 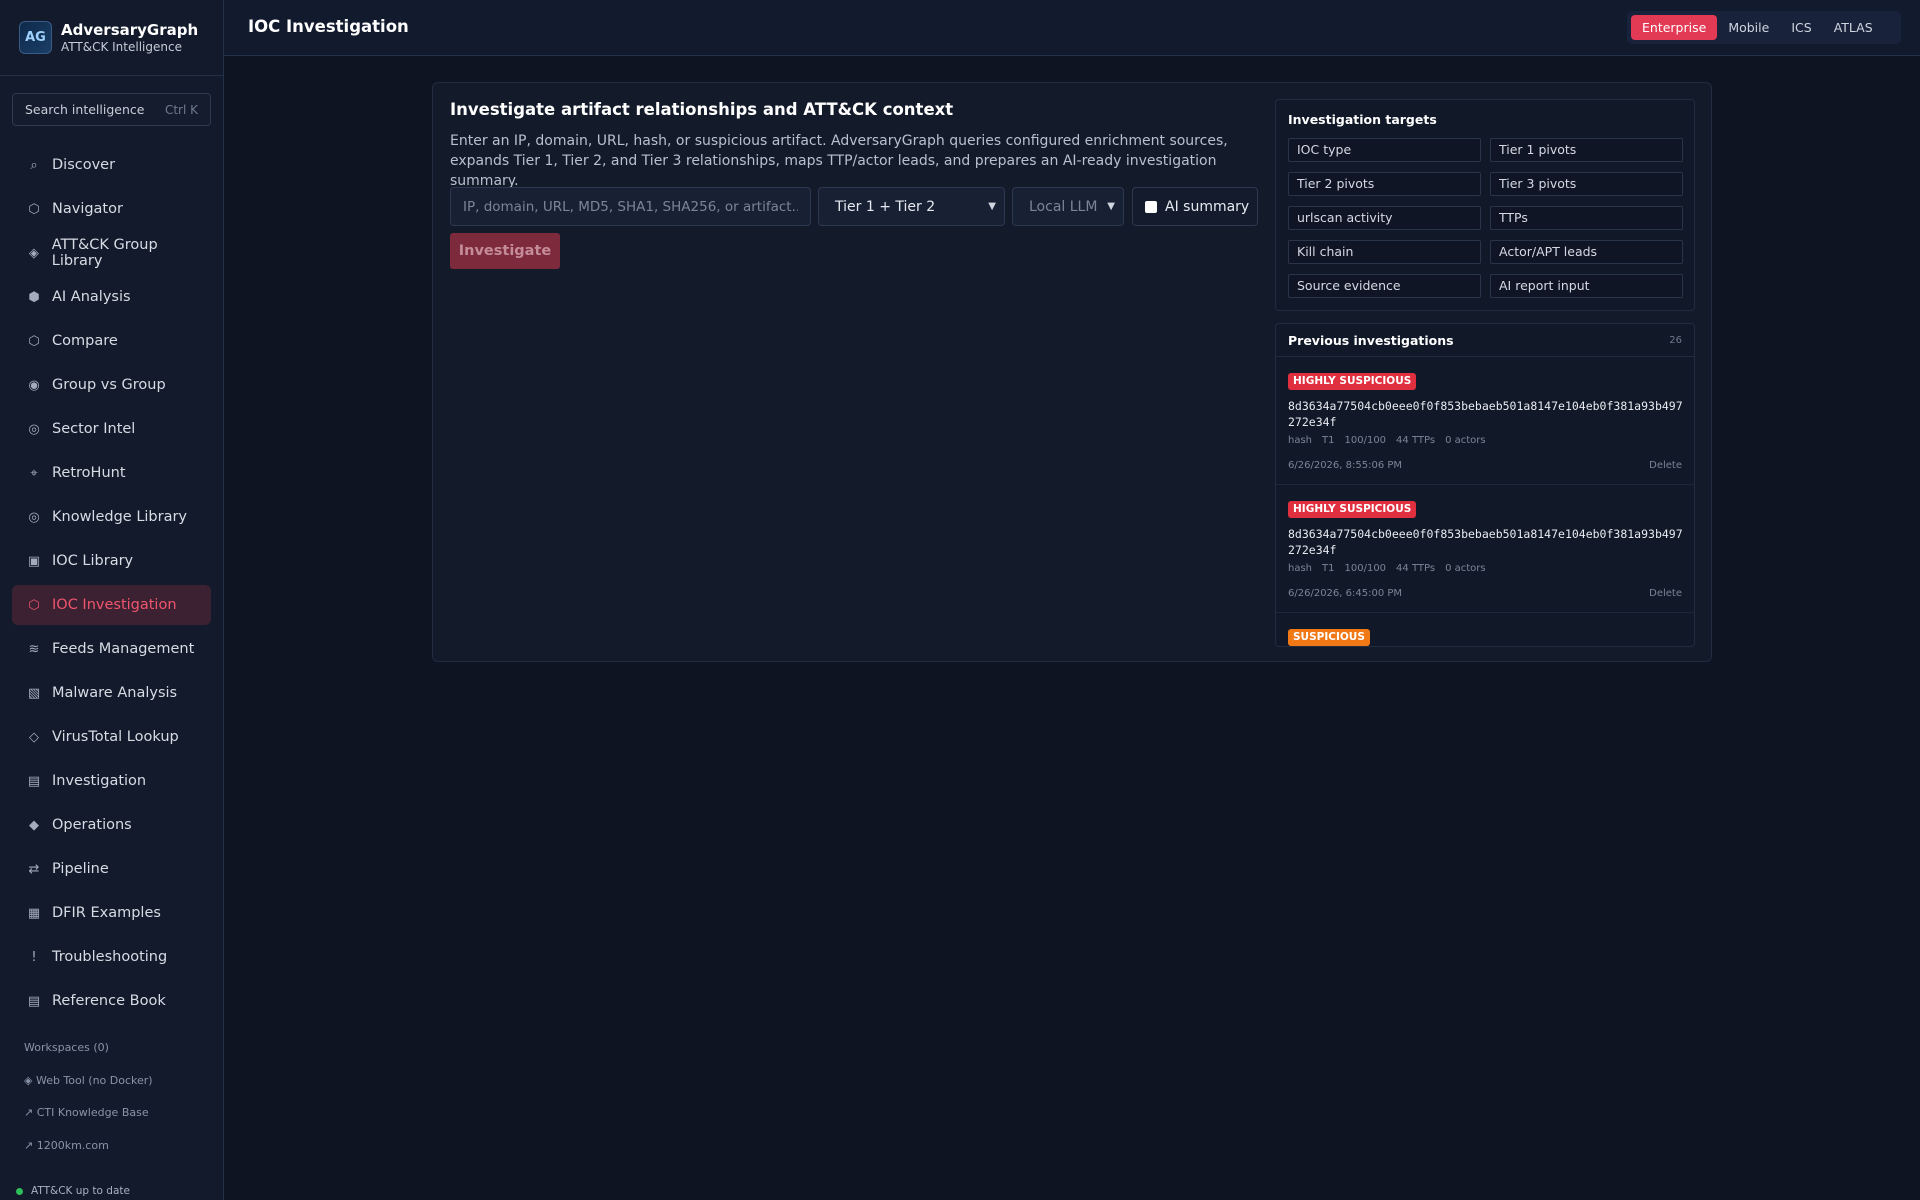 I want to click on alert-icon: !, so click(x=34, y=957).